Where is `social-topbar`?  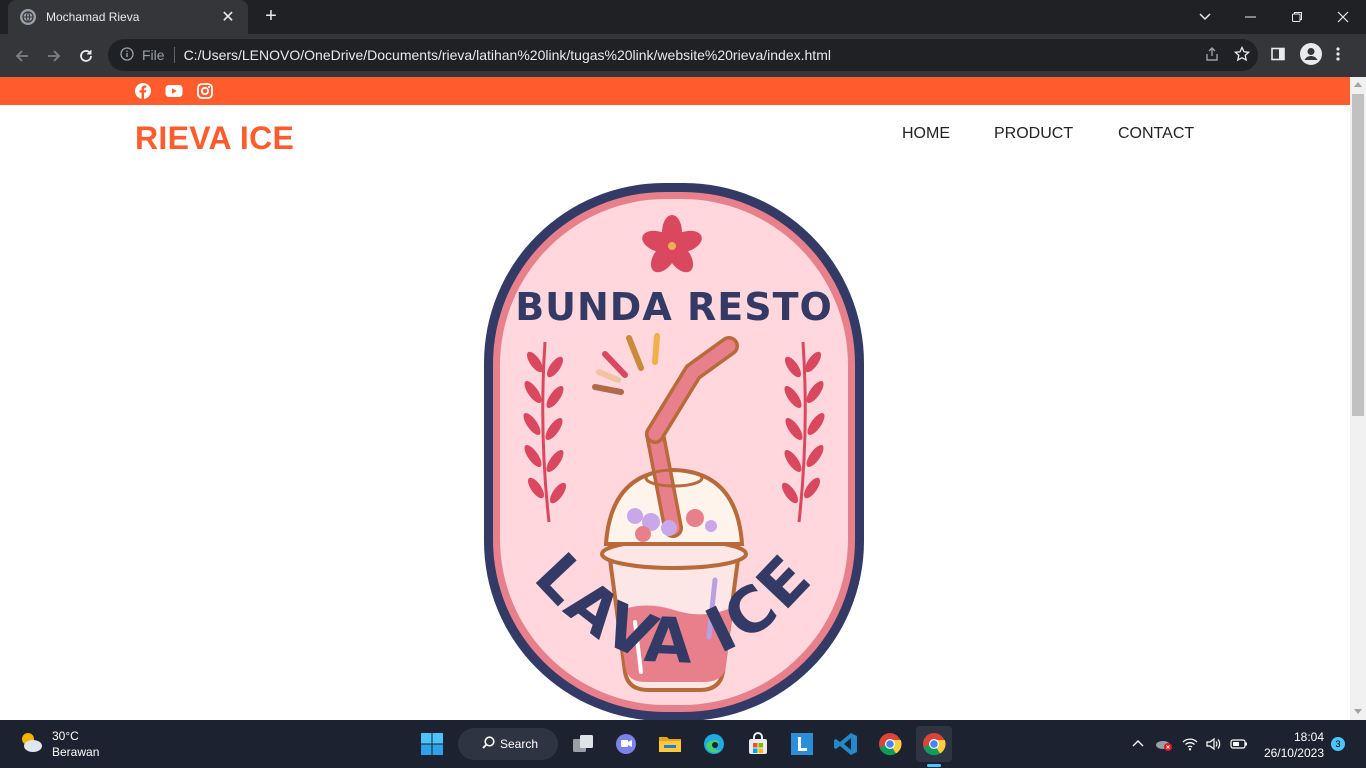
social-topbar is located at coordinates (675, 91).